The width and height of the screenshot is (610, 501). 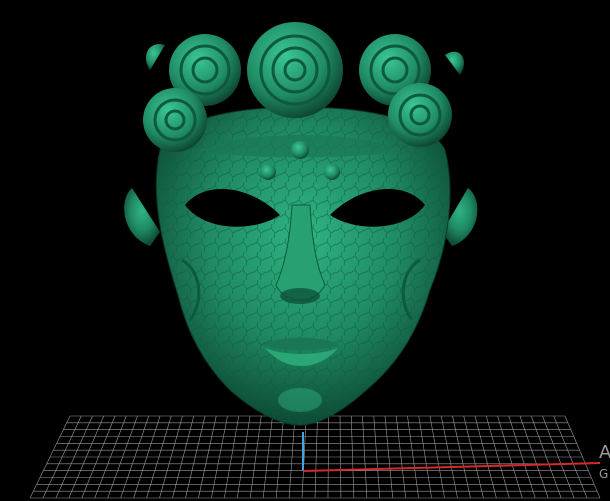 What do you see at coordinates (300, 400) in the screenshot?
I see `chin-highlight` at bounding box center [300, 400].